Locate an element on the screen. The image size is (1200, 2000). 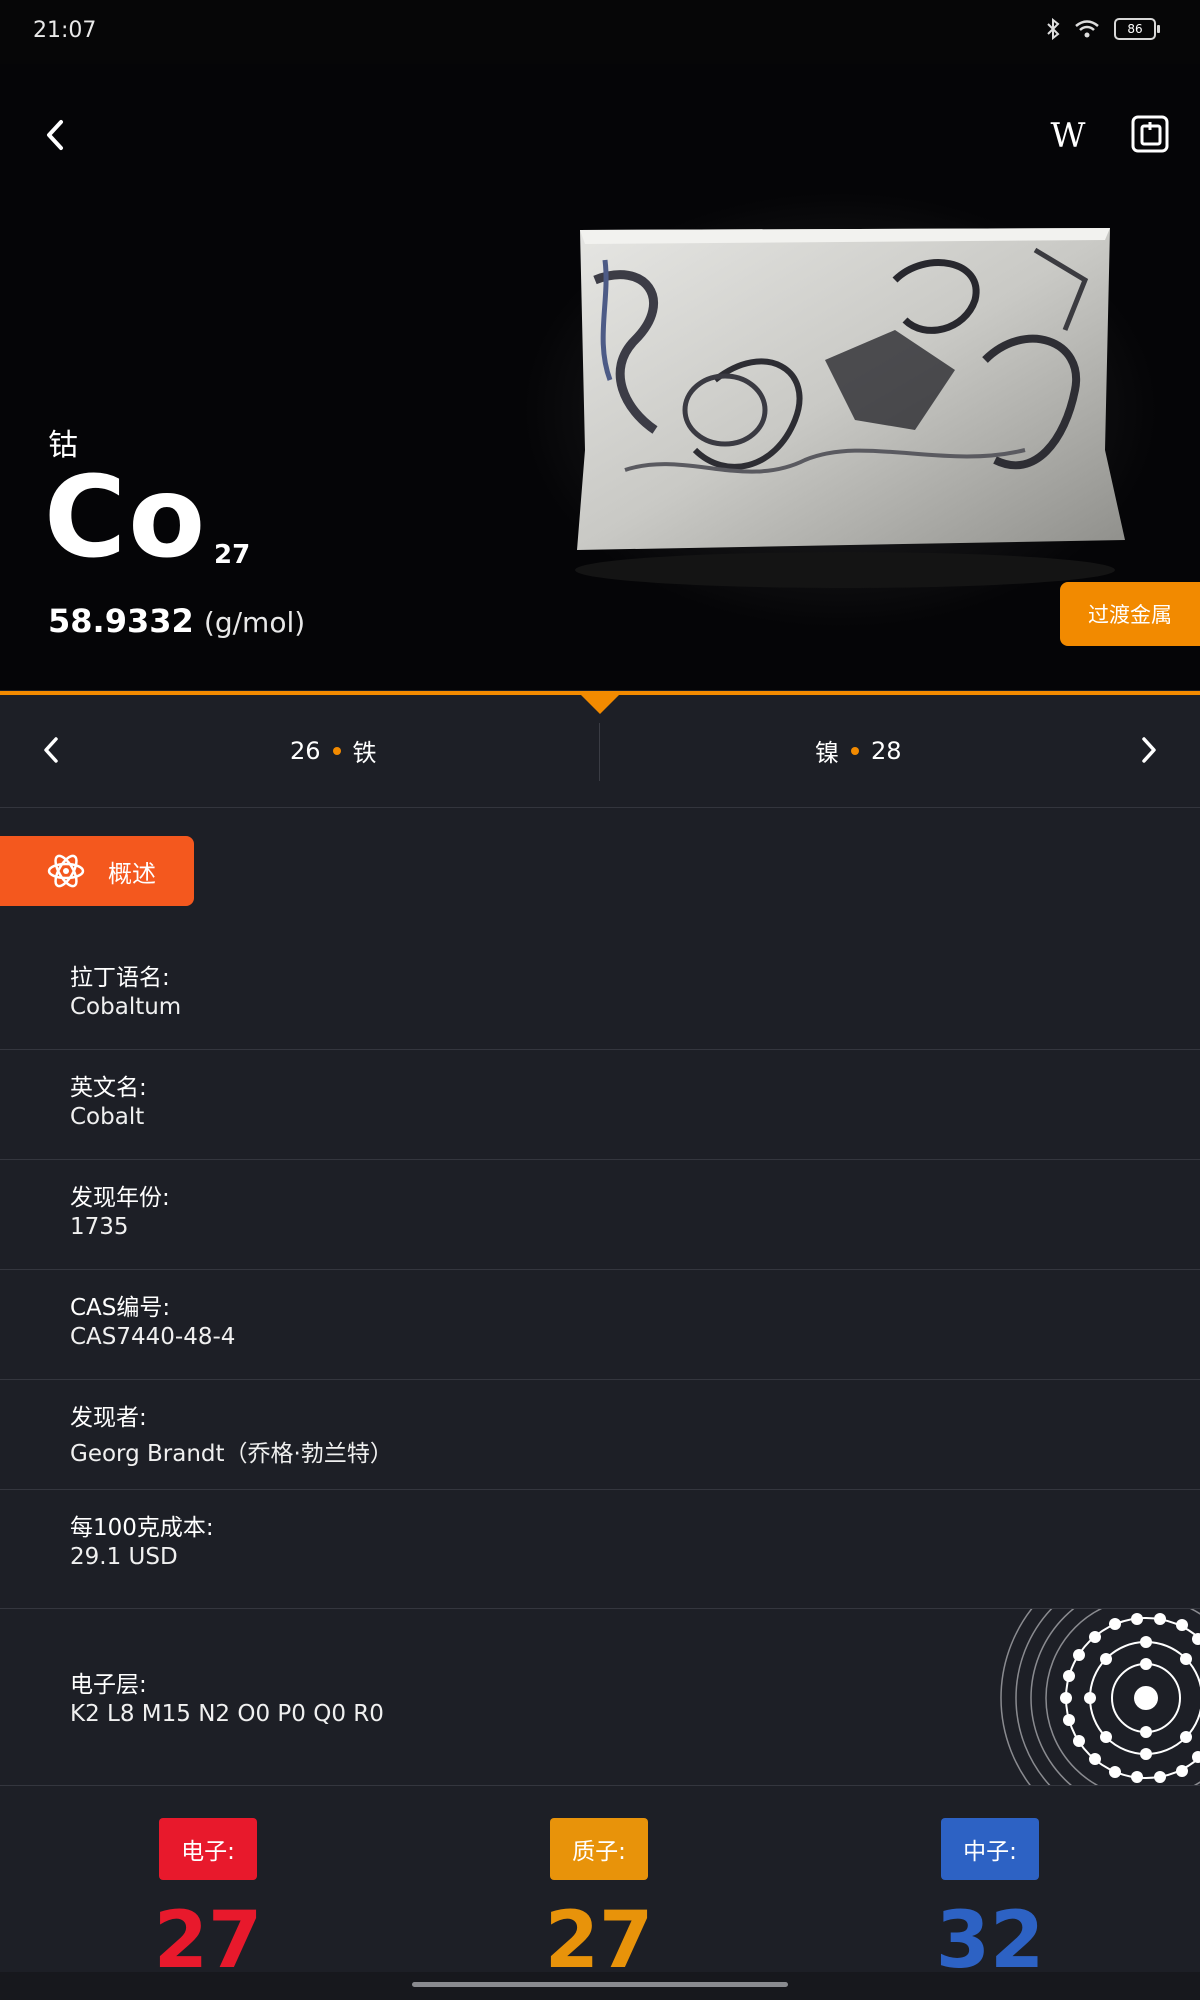
neutrons-count: 32 is located at coordinates (990, 1941).